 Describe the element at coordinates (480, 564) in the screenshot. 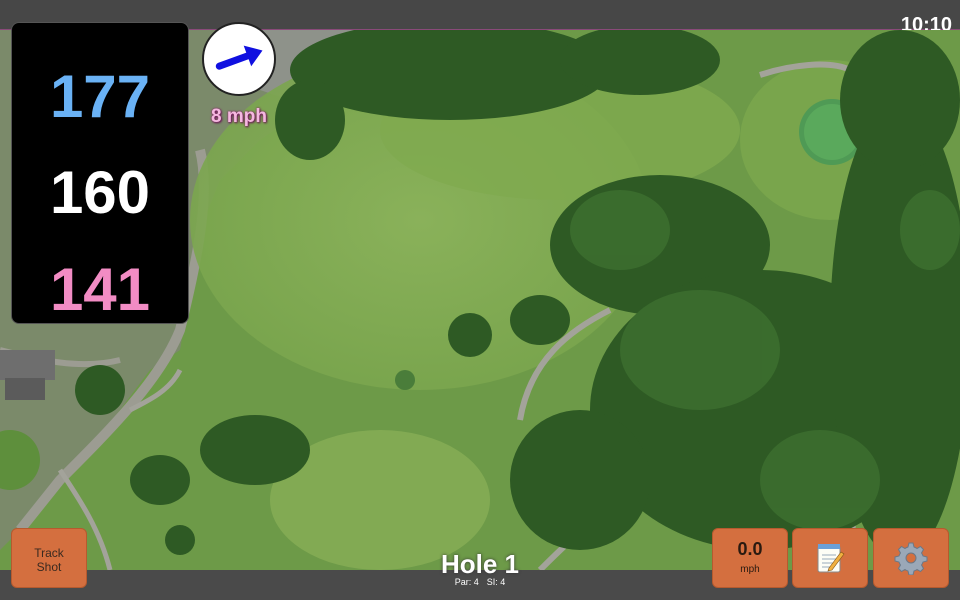

I see `hole-title: Hole 1` at that location.